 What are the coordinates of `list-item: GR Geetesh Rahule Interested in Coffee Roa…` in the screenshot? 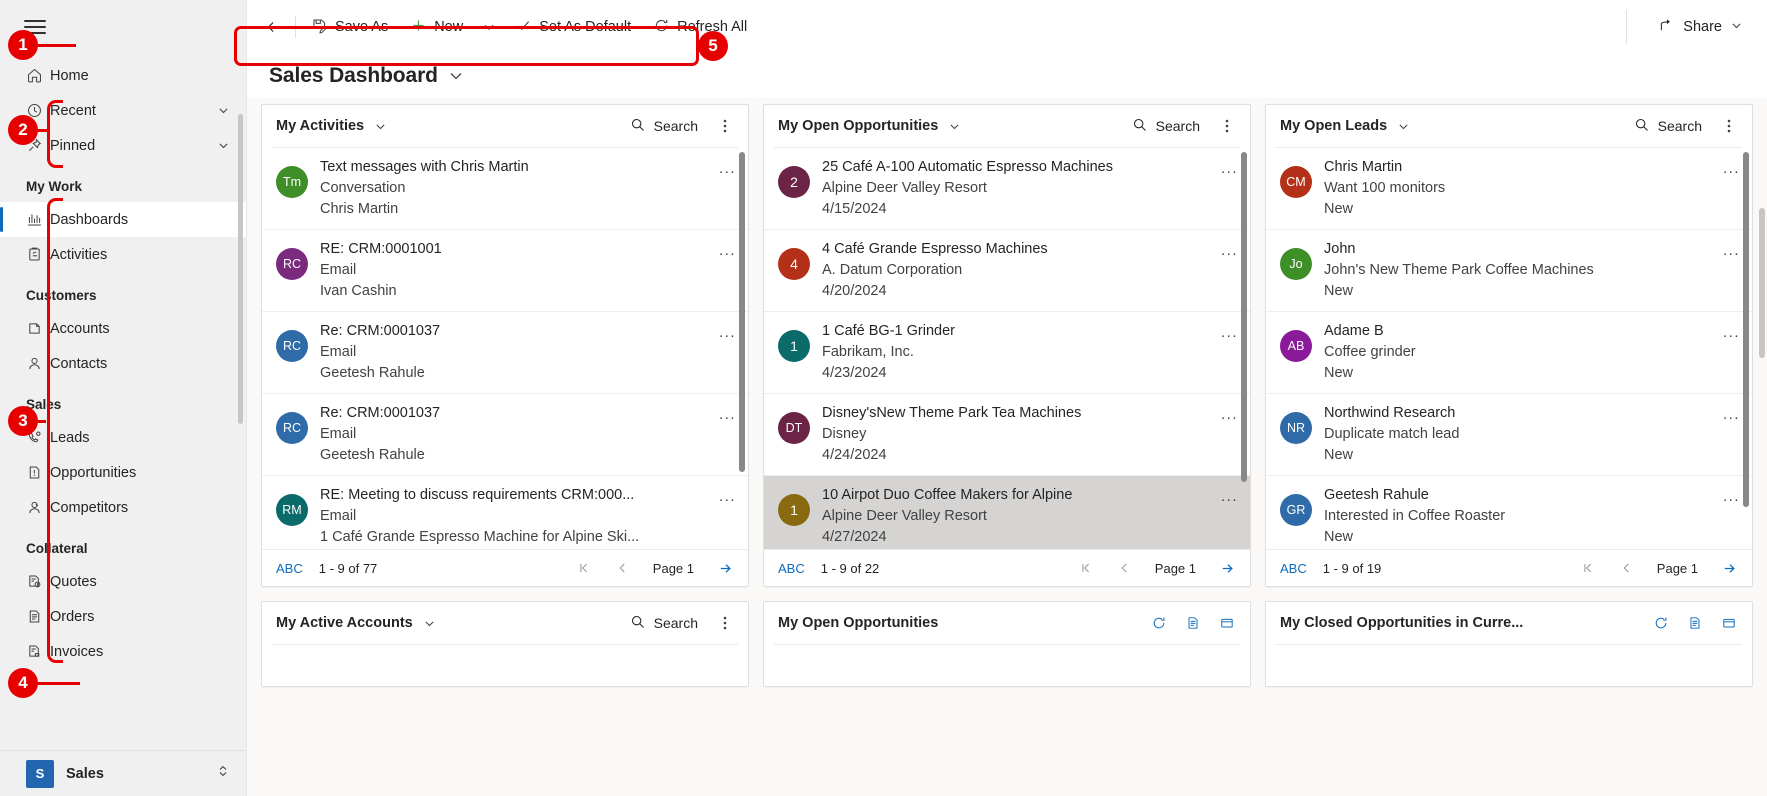 It's located at (1509, 512).